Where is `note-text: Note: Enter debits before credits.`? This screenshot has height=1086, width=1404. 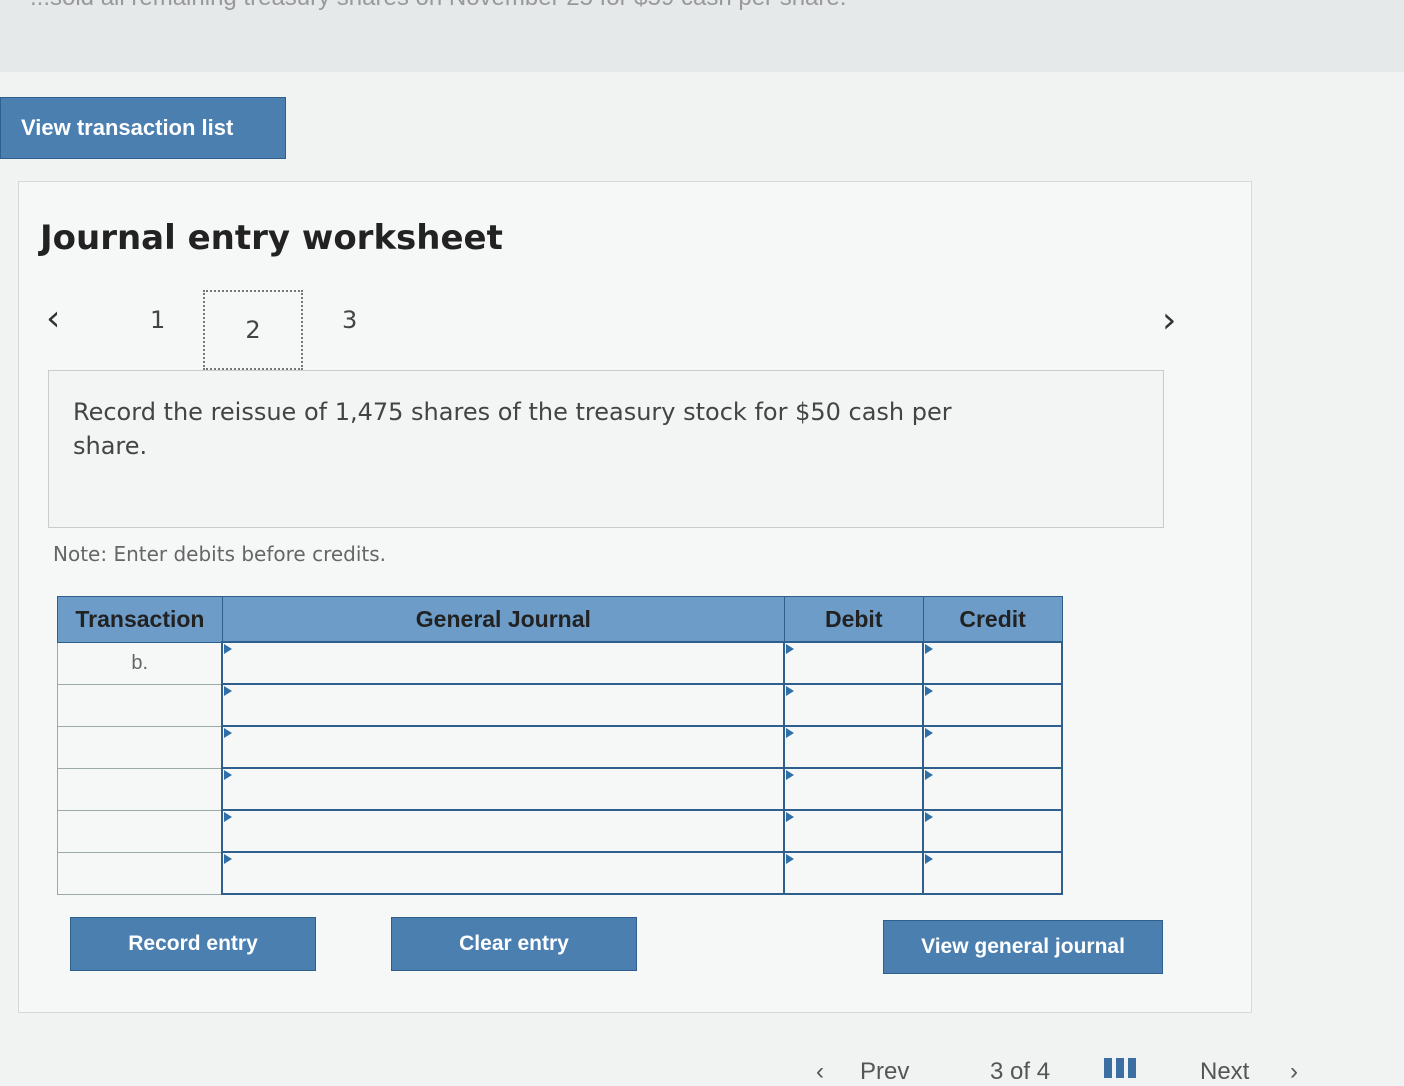 note-text: Note: Enter debits before credits. is located at coordinates (220, 554).